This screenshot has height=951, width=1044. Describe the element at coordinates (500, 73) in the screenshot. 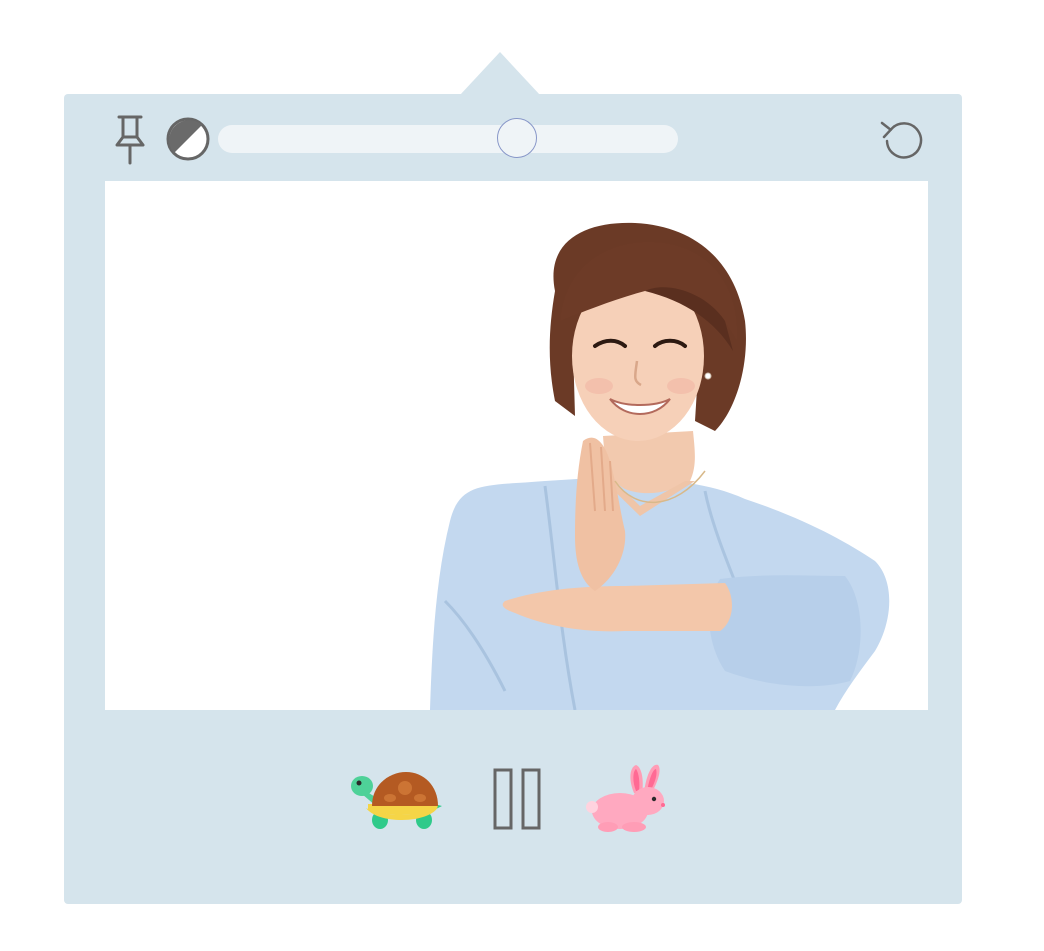

I see `popup-arrow` at that location.